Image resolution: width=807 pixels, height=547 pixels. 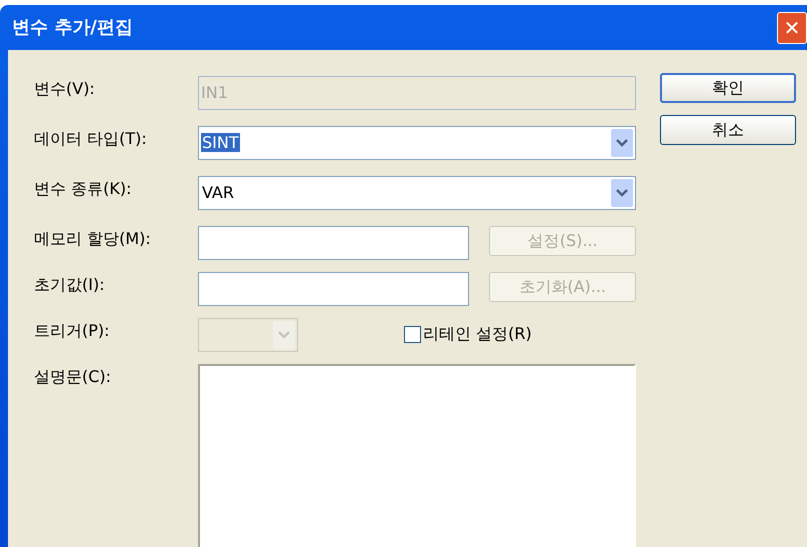 What do you see at coordinates (728, 130) in the screenshot?
I see `dialog-button: 취소` at bounding box center [728, 130].